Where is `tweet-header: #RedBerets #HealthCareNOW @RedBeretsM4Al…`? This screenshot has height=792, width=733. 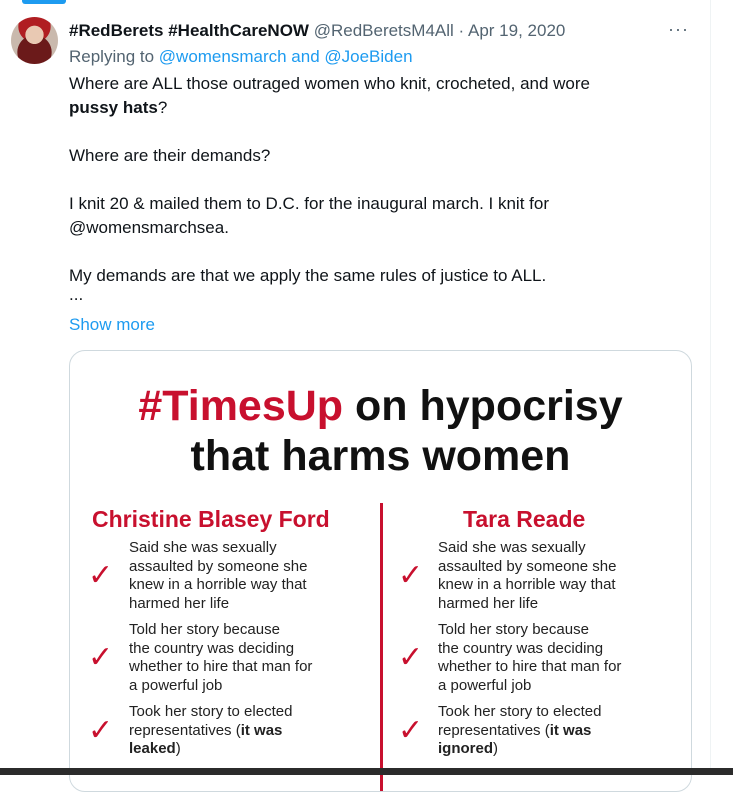
tweet-header: #RedBerets #HealthCareNOW @RedBeretsM4Al… is located at coordinates (317, 31).